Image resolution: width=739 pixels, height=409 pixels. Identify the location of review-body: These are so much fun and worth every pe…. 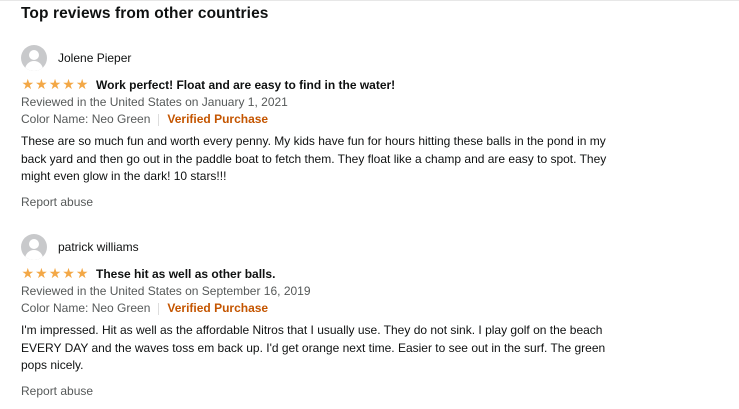
(314, 158).